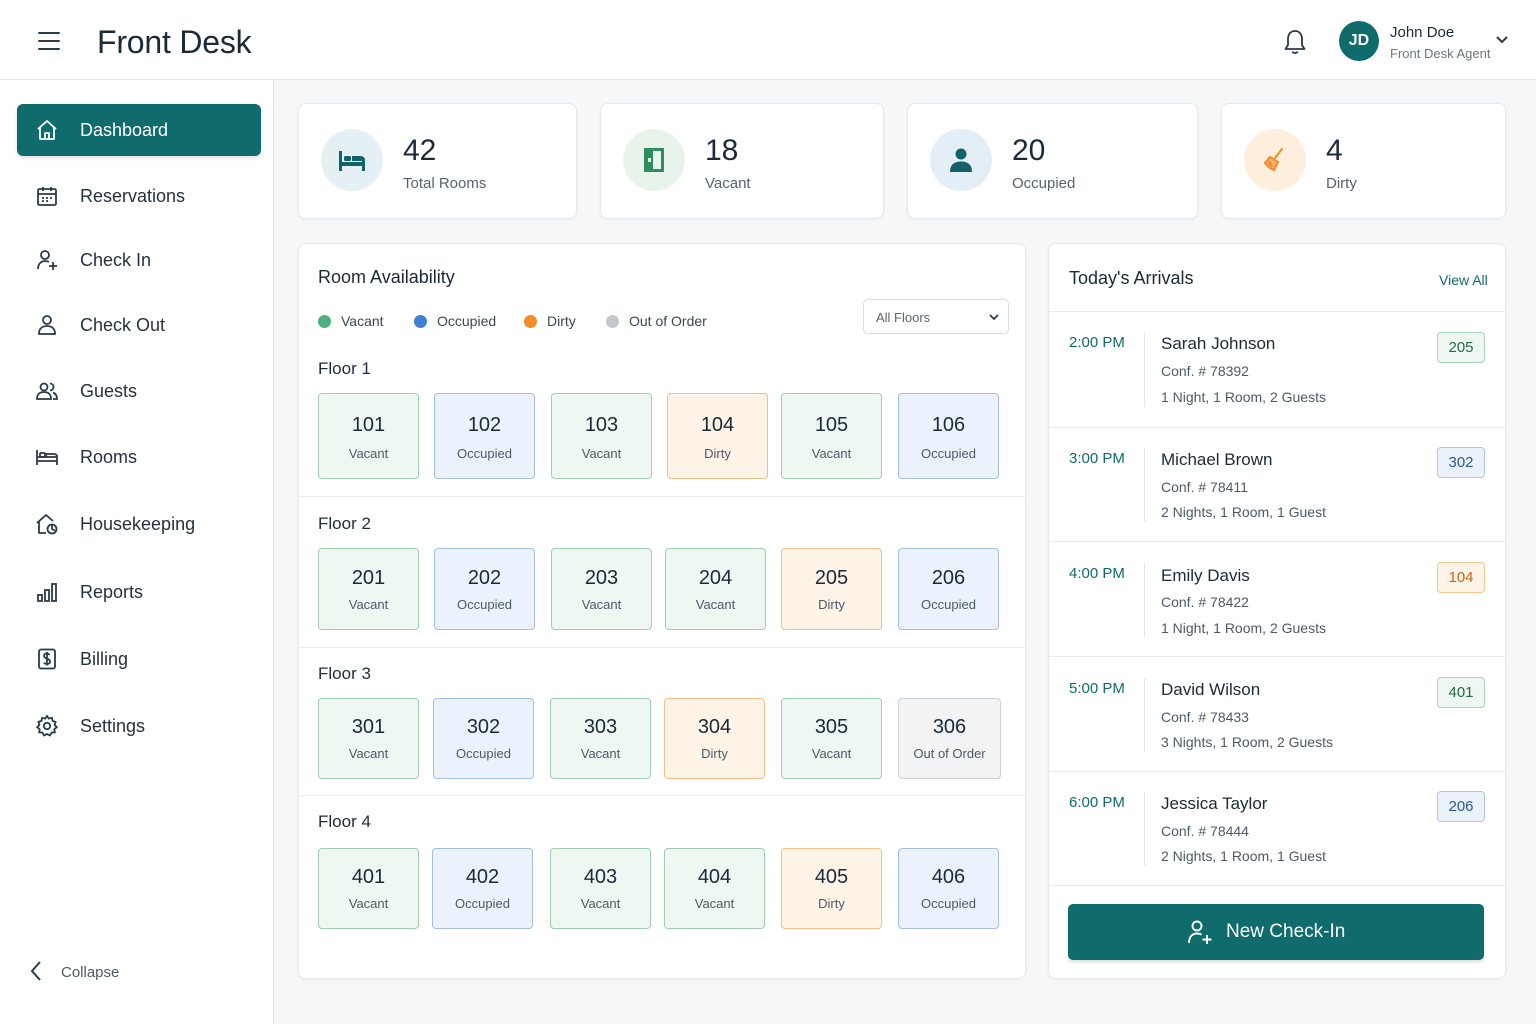 Image resolution: width=1536 pixels, height=1024 pixels. I want to click on stat-card-total-rooms: 42 Total Rooms, so click(437, 161).